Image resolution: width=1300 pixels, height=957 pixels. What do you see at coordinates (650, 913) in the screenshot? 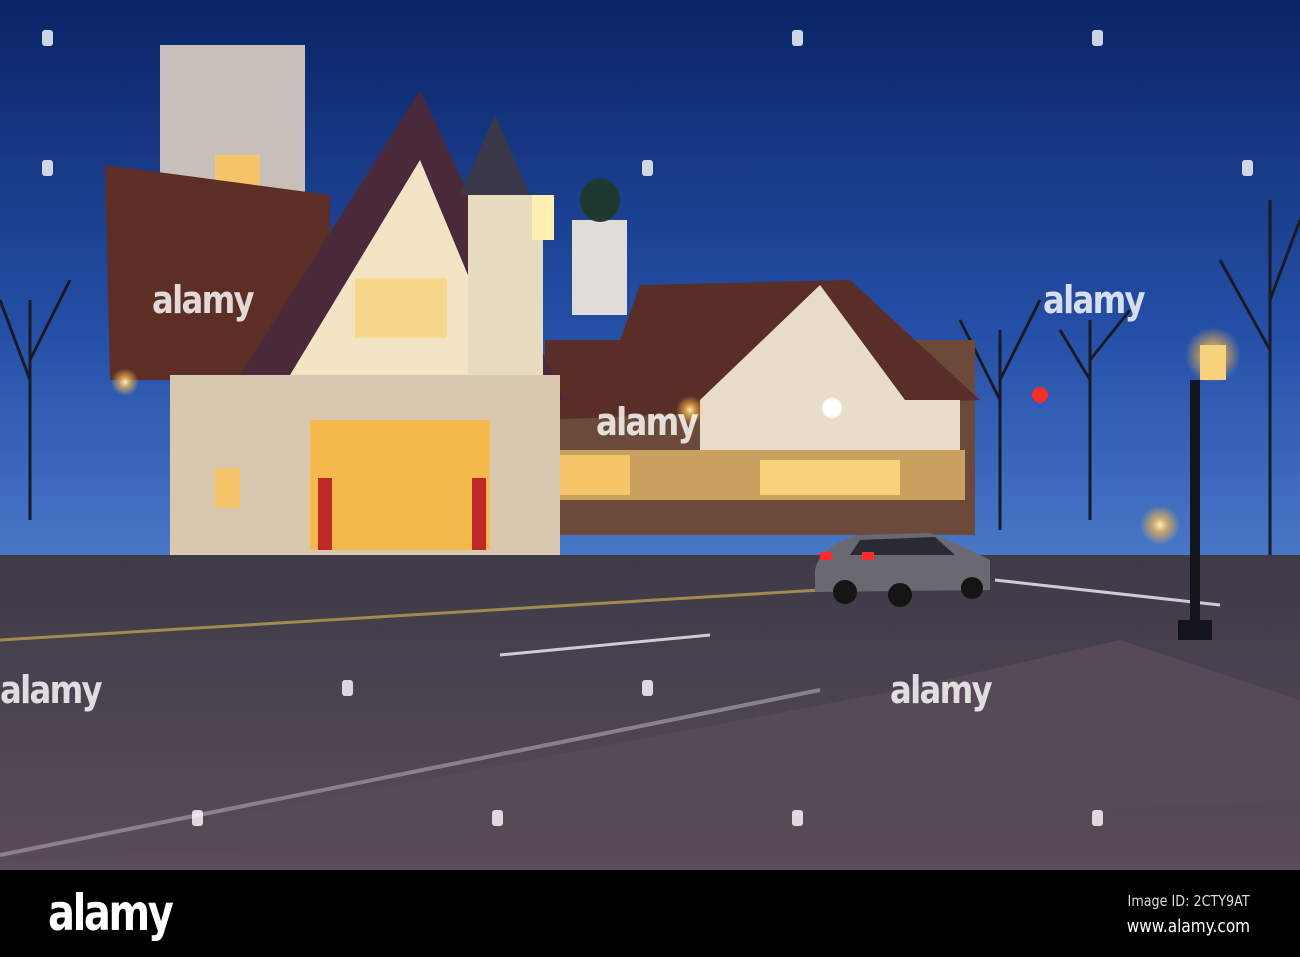
I see `footer-bar: alamy Image ID: 2CTY9AT www.alamy.com` at bounding box center [650, 913].